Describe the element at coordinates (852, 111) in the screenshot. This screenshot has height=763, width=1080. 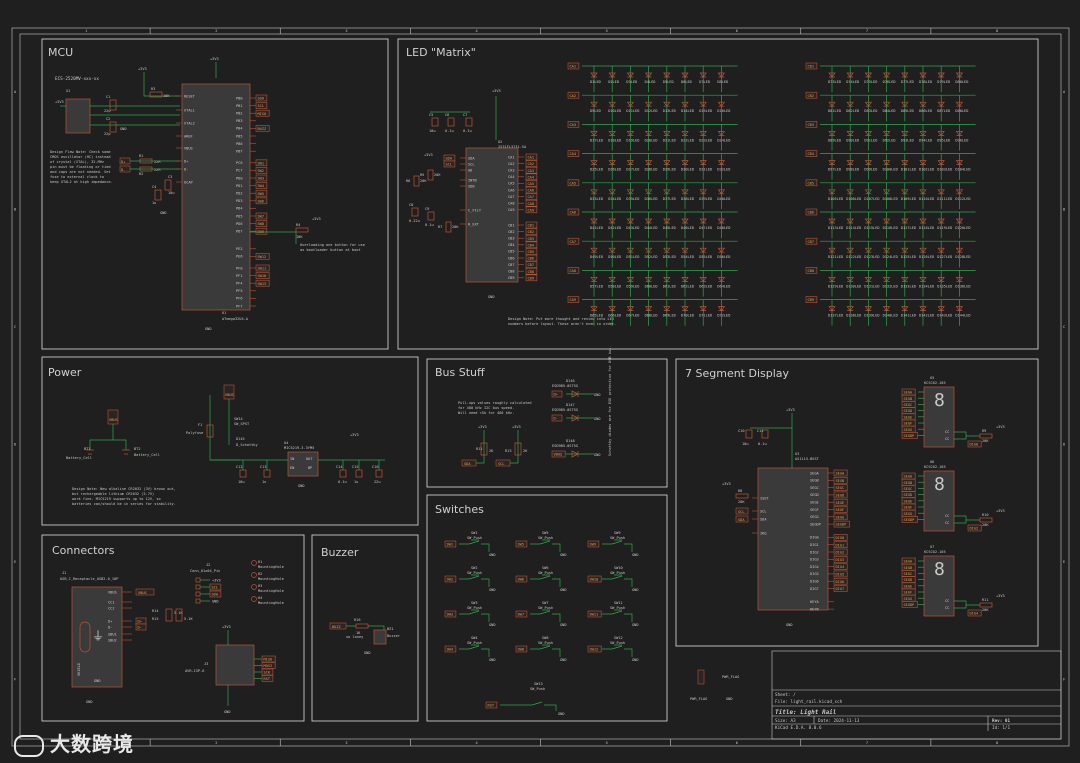
I see `led-cb-led-ref: D82LED` at that location.